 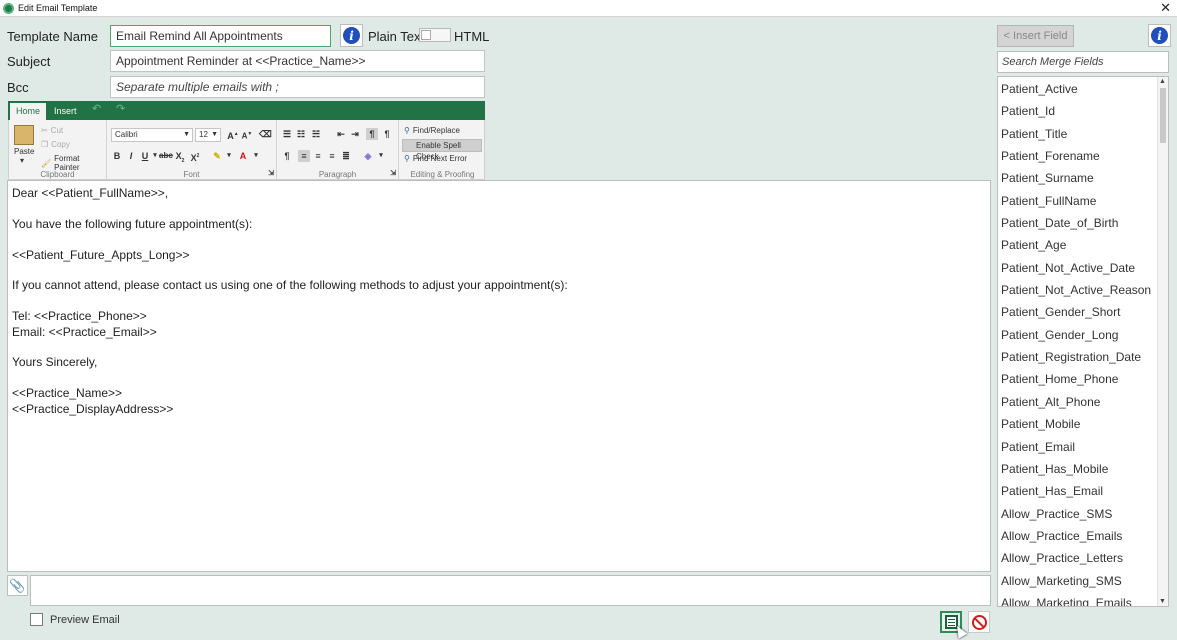 I want to click on scroll-down-icon: ▼, so click(x=1162, y=601).